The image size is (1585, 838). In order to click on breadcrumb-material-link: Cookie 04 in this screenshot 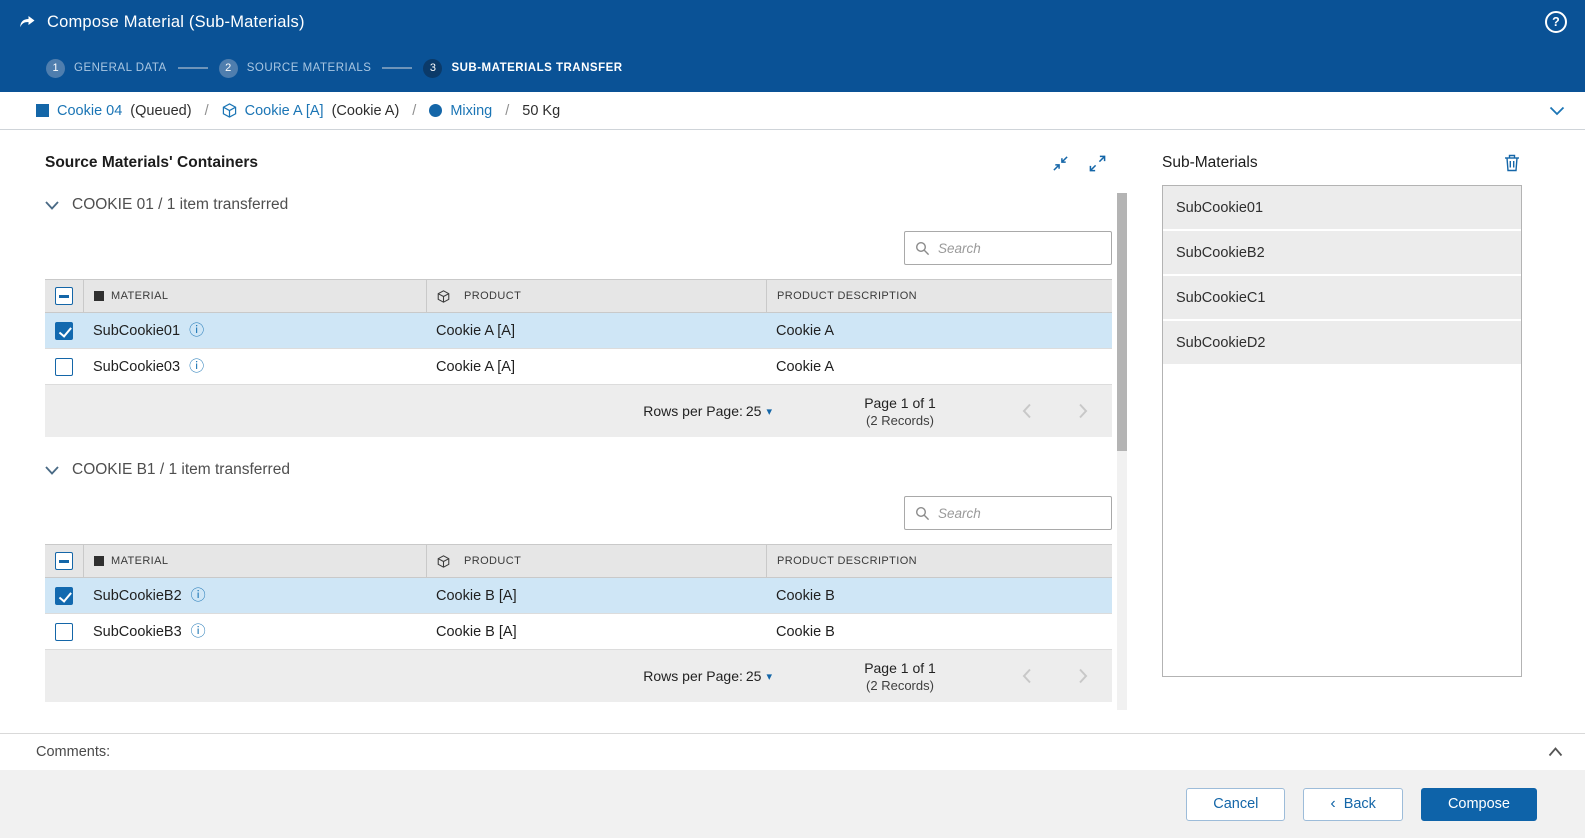, I will do `click(89, 111)`.